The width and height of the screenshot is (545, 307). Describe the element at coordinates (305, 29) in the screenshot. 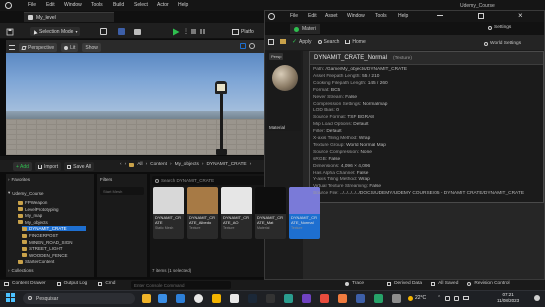

I see `material-tab: Materi` at that location.